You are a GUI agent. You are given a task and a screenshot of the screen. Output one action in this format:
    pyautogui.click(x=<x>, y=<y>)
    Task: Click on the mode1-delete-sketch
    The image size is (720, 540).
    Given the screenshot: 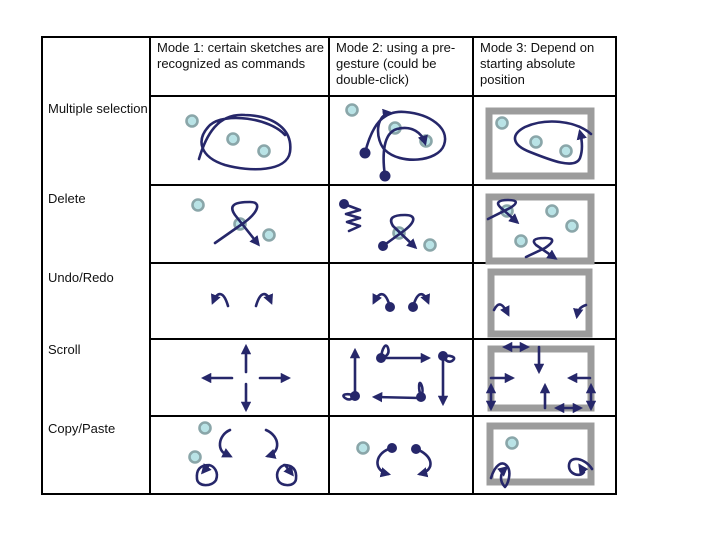 What is the action you would take?
    pyautogui.click(x=233, y=222)
    